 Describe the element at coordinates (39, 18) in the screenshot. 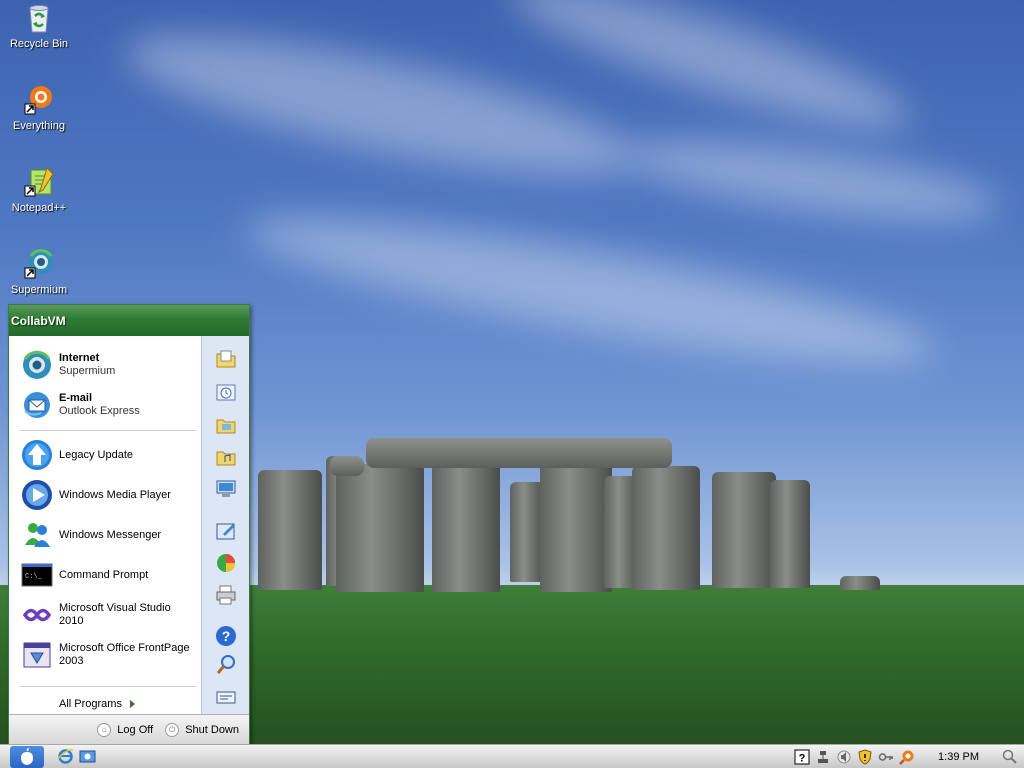

I see `recycle-bin-icon` at that location.